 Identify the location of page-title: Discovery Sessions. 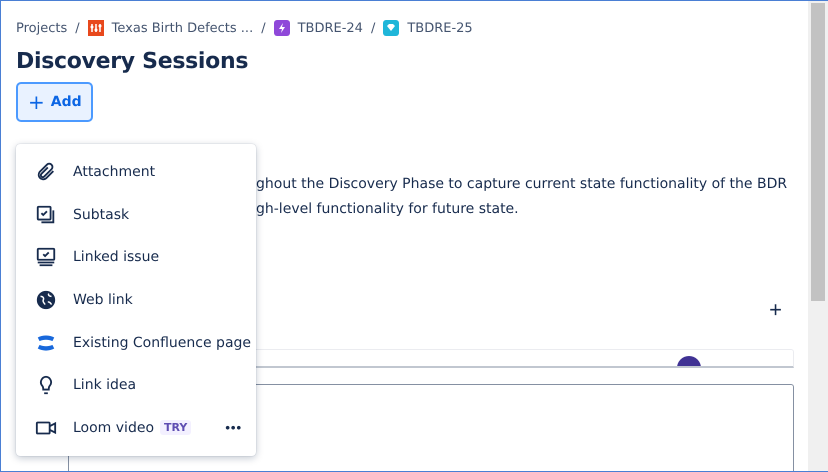
(133, 61).